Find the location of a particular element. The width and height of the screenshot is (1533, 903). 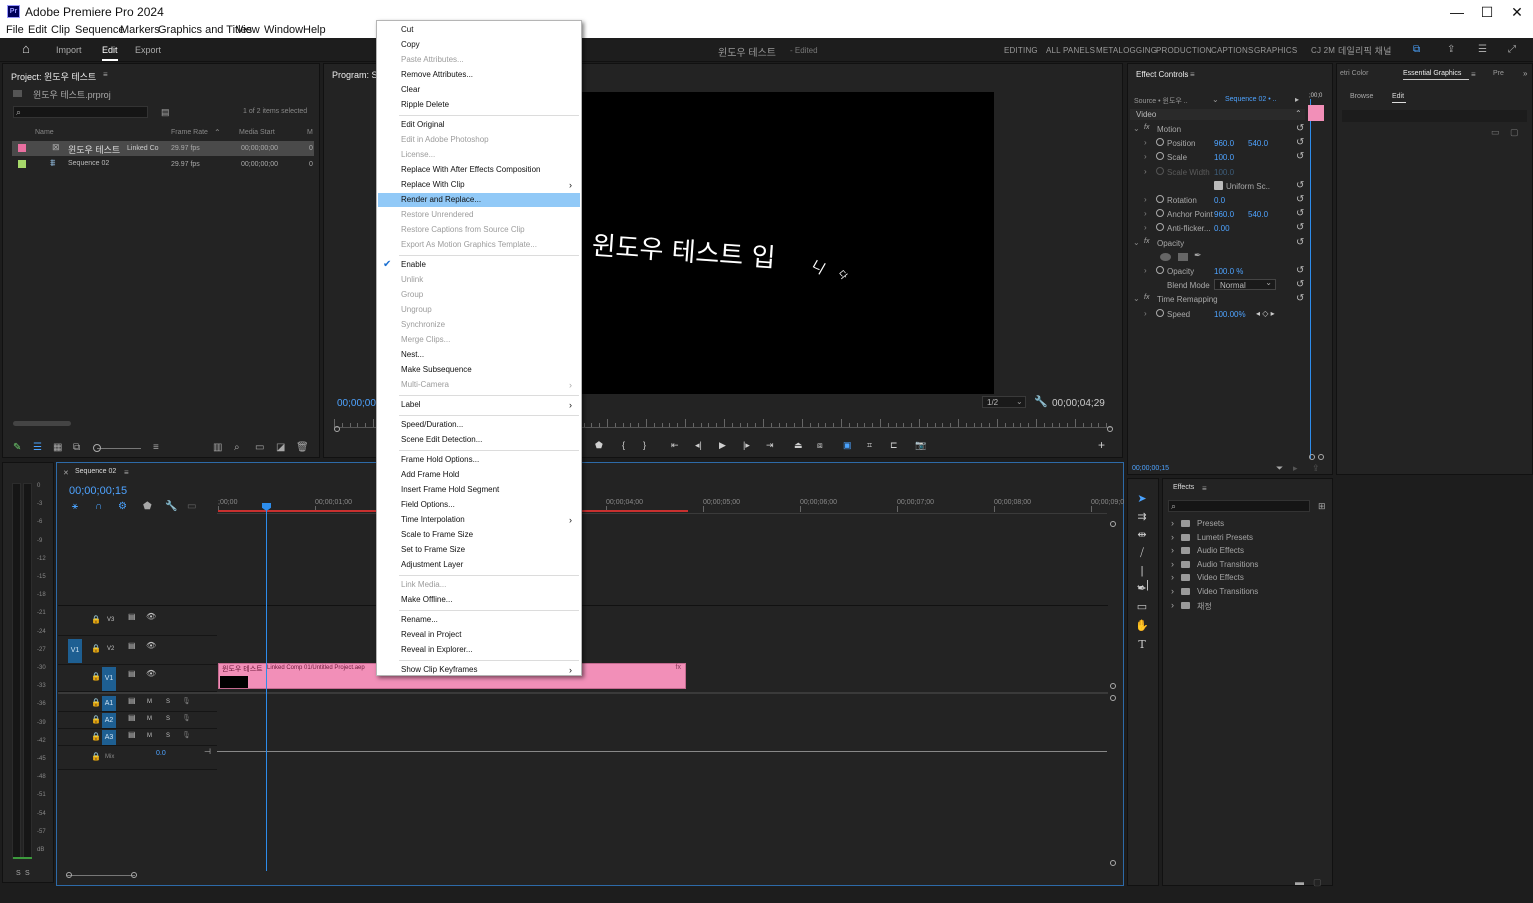

slip-tool-icon: |↔| is located at coordinates (1142, 577).